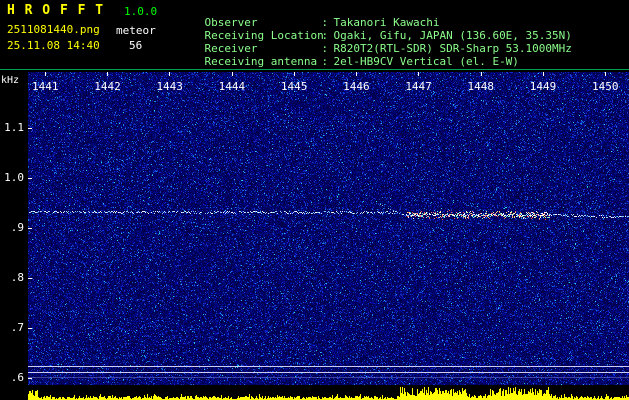  Describe the element at coordinates (605, 86) in the screenshot. I see `x-tick-label: 1450` at that location.